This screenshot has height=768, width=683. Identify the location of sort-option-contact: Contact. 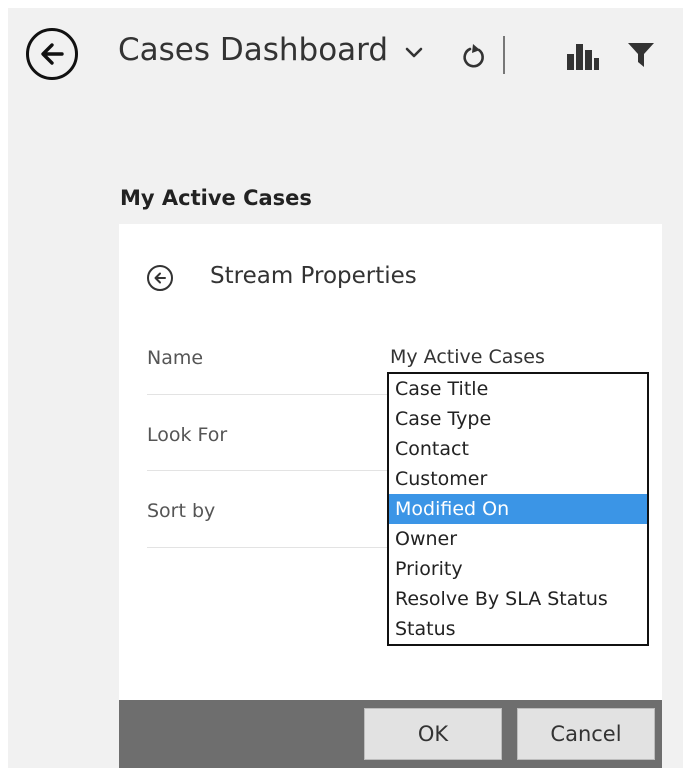
(518, 449).